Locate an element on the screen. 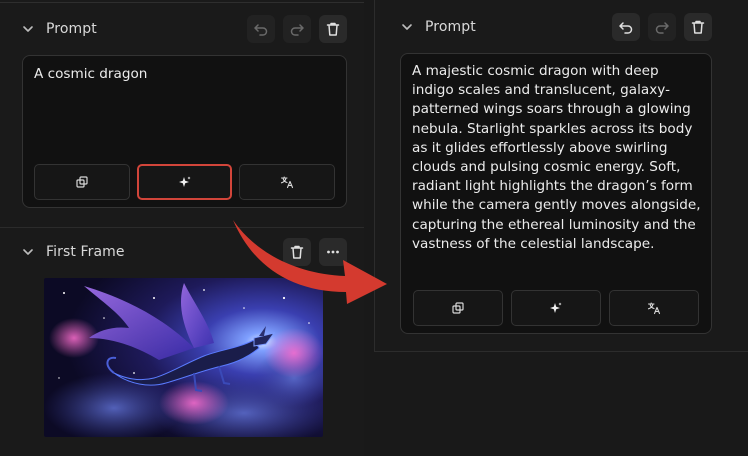 The width and height of the screenshot is (748, 456). more-options-button is located at coordinates (333, 252).